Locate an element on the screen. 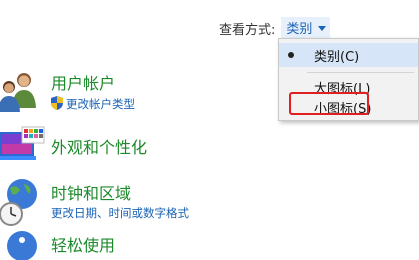 The width and height of the screenshot is (419, 260). view-by-label: 查看方式: is located at coordinates (247, 30).